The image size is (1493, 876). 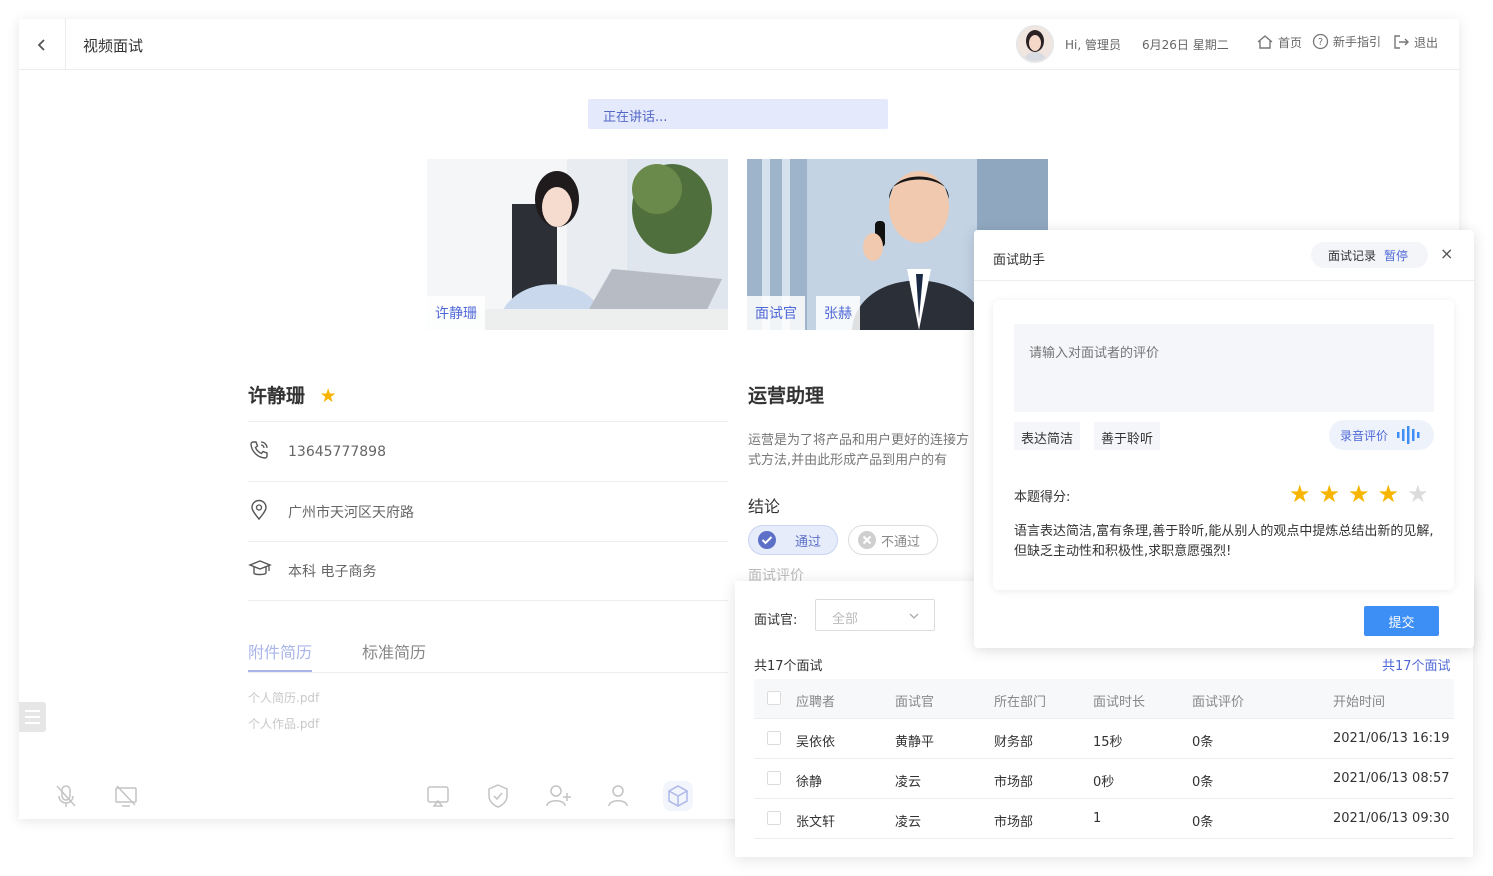 What do you see at coordinates (1381, 435) in the screenshot?
I see `voice-evaluation-button: 录音评价` at bounding box center [1381, 435].